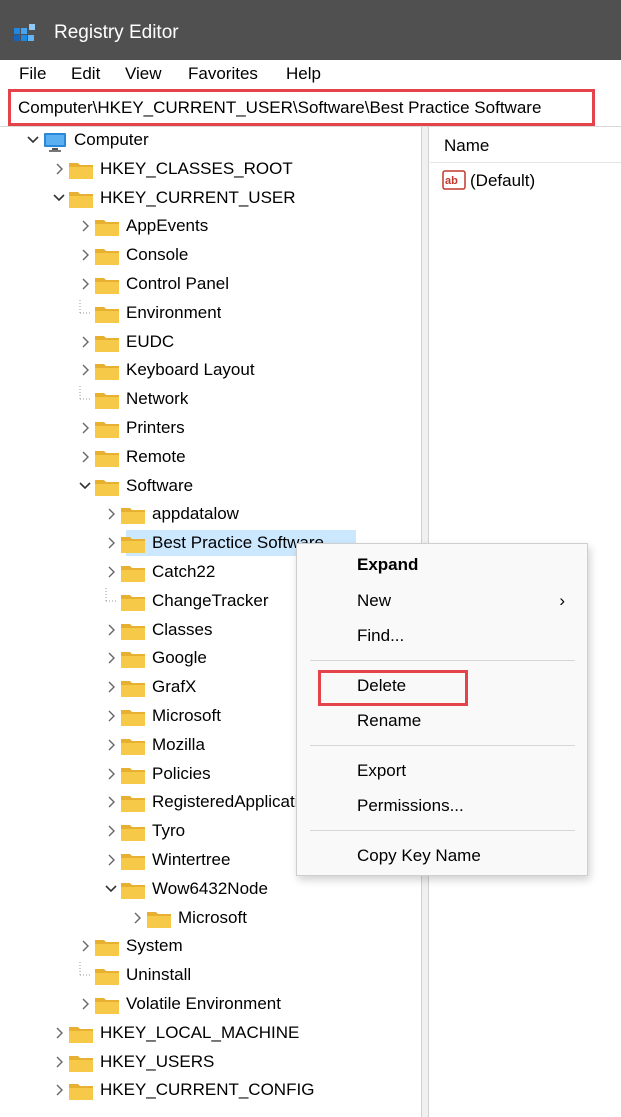 This screenshot has height=1117, width=621. I want to click on tree-node: Microsoft, so click(210, 918).